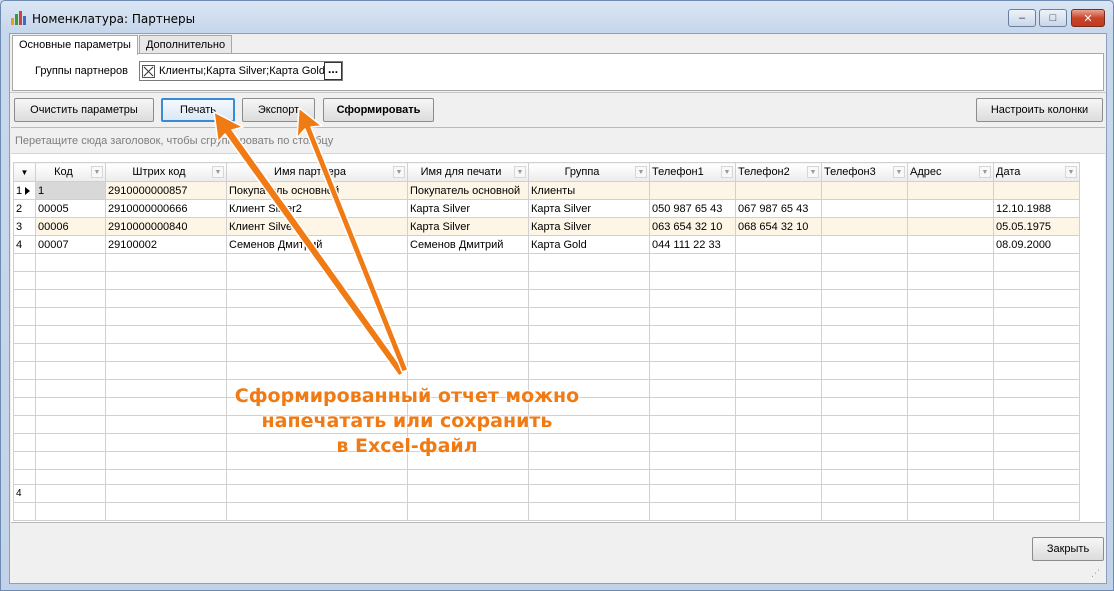 Image resolution: width=1114 pixels, height=591 pixels. What do you see at coordinates (166, 208) in the screenshot?
I see `table-cell: 2910000000666` at bounding box center [166, 208].